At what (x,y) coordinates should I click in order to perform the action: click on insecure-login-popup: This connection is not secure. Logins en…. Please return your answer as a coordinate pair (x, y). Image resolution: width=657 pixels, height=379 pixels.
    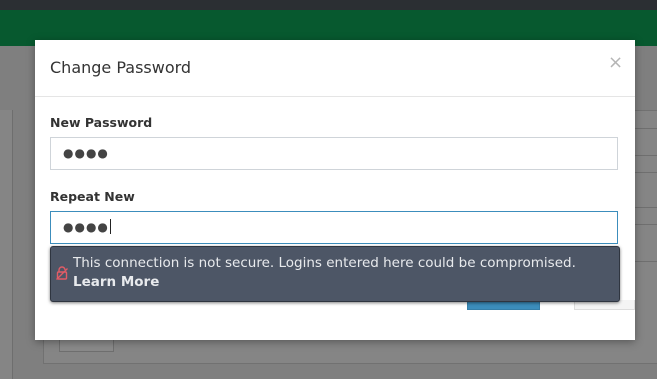
    Looking at the image, I should click on (335, 274).